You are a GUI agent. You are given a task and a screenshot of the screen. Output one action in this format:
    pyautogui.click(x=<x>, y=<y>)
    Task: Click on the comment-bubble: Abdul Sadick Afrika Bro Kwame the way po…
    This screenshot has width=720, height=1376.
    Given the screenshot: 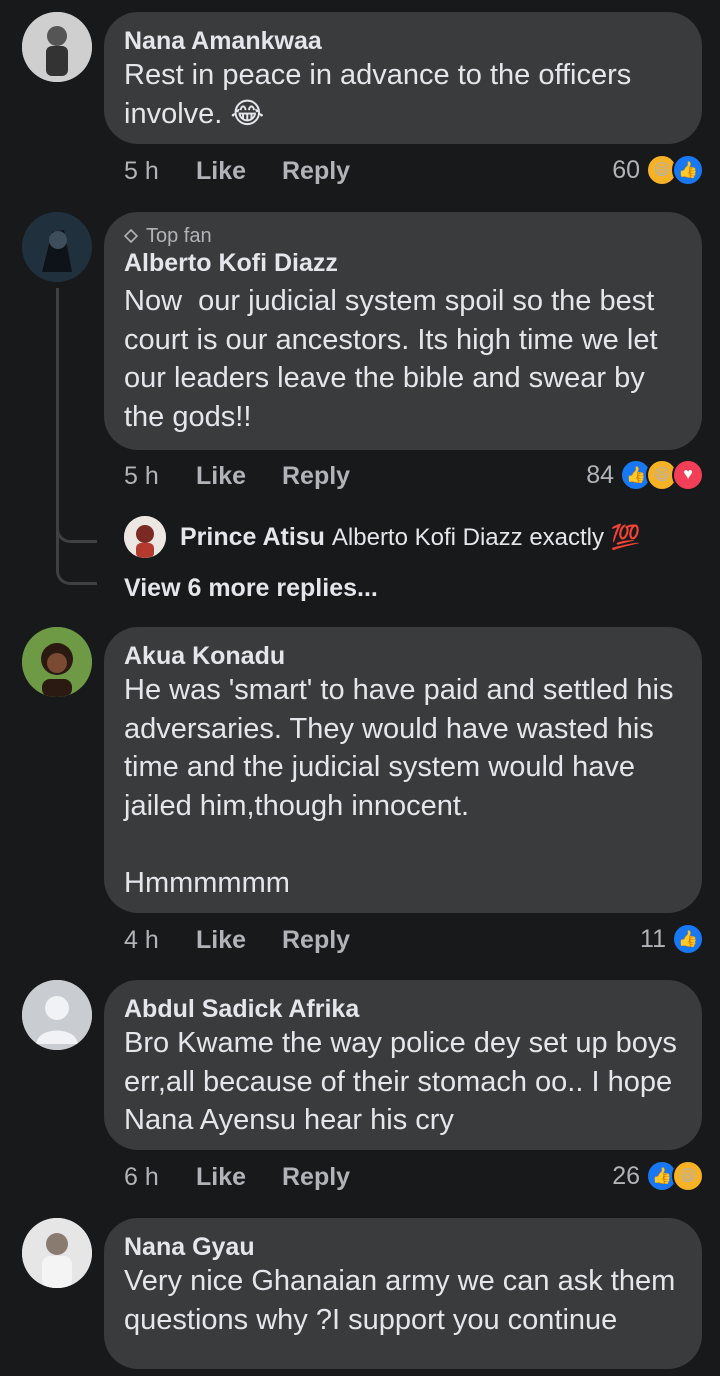 What is the action you would take?
    pyautogui.click(x=403, y=1065)
    